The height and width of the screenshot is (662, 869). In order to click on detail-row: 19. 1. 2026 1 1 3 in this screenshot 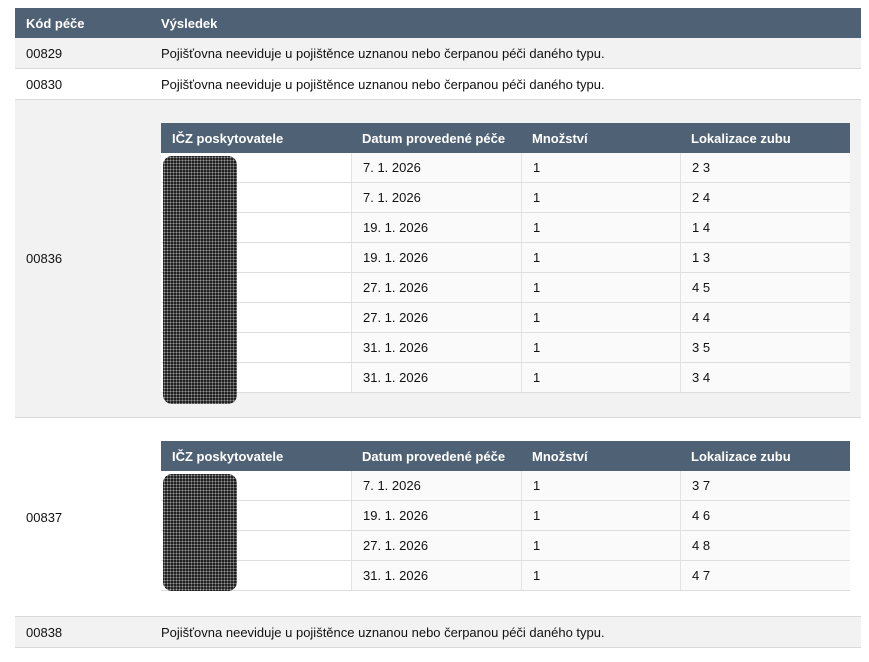, I will do `click(505, 258)`.